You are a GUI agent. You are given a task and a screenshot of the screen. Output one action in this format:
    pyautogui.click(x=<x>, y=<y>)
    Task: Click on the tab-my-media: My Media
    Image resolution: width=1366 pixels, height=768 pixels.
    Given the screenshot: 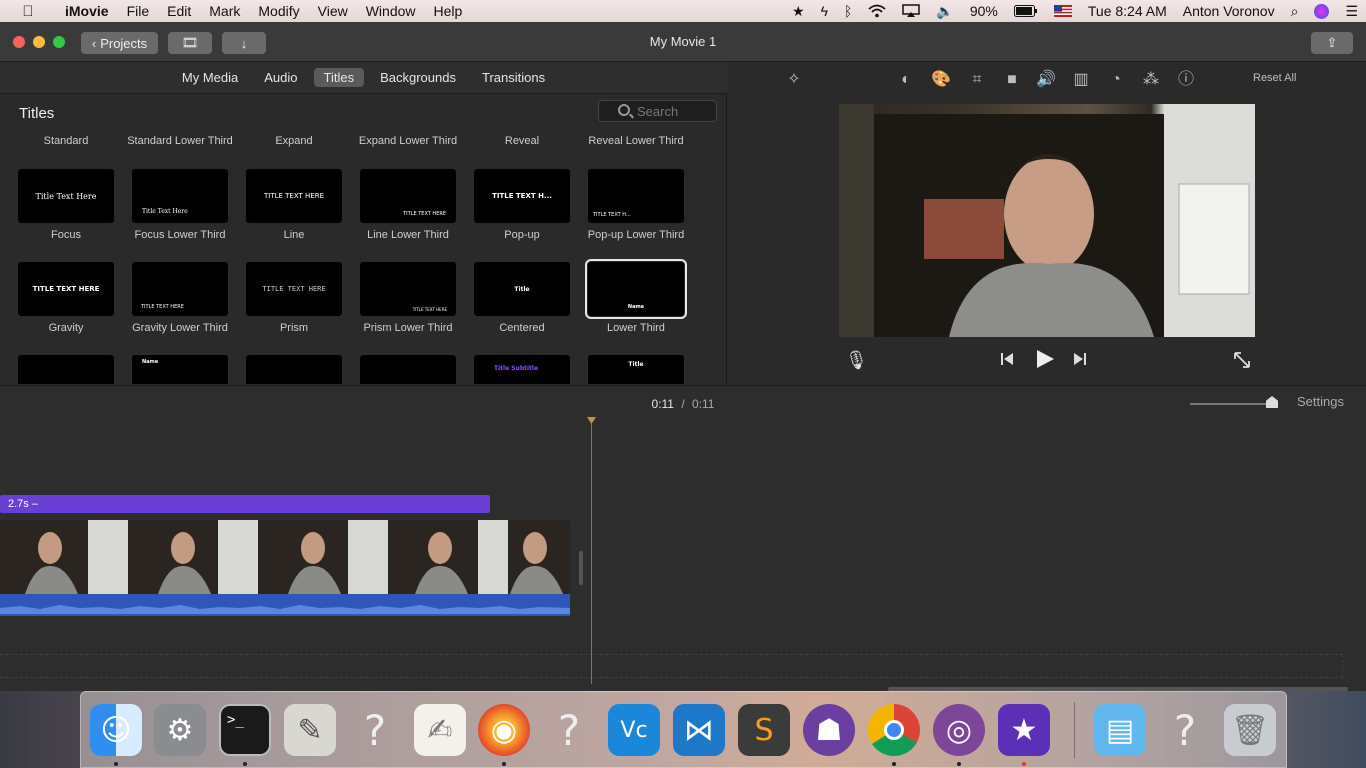 What is the action you would take?
    pyautogui.click(x=210, y=77)
    